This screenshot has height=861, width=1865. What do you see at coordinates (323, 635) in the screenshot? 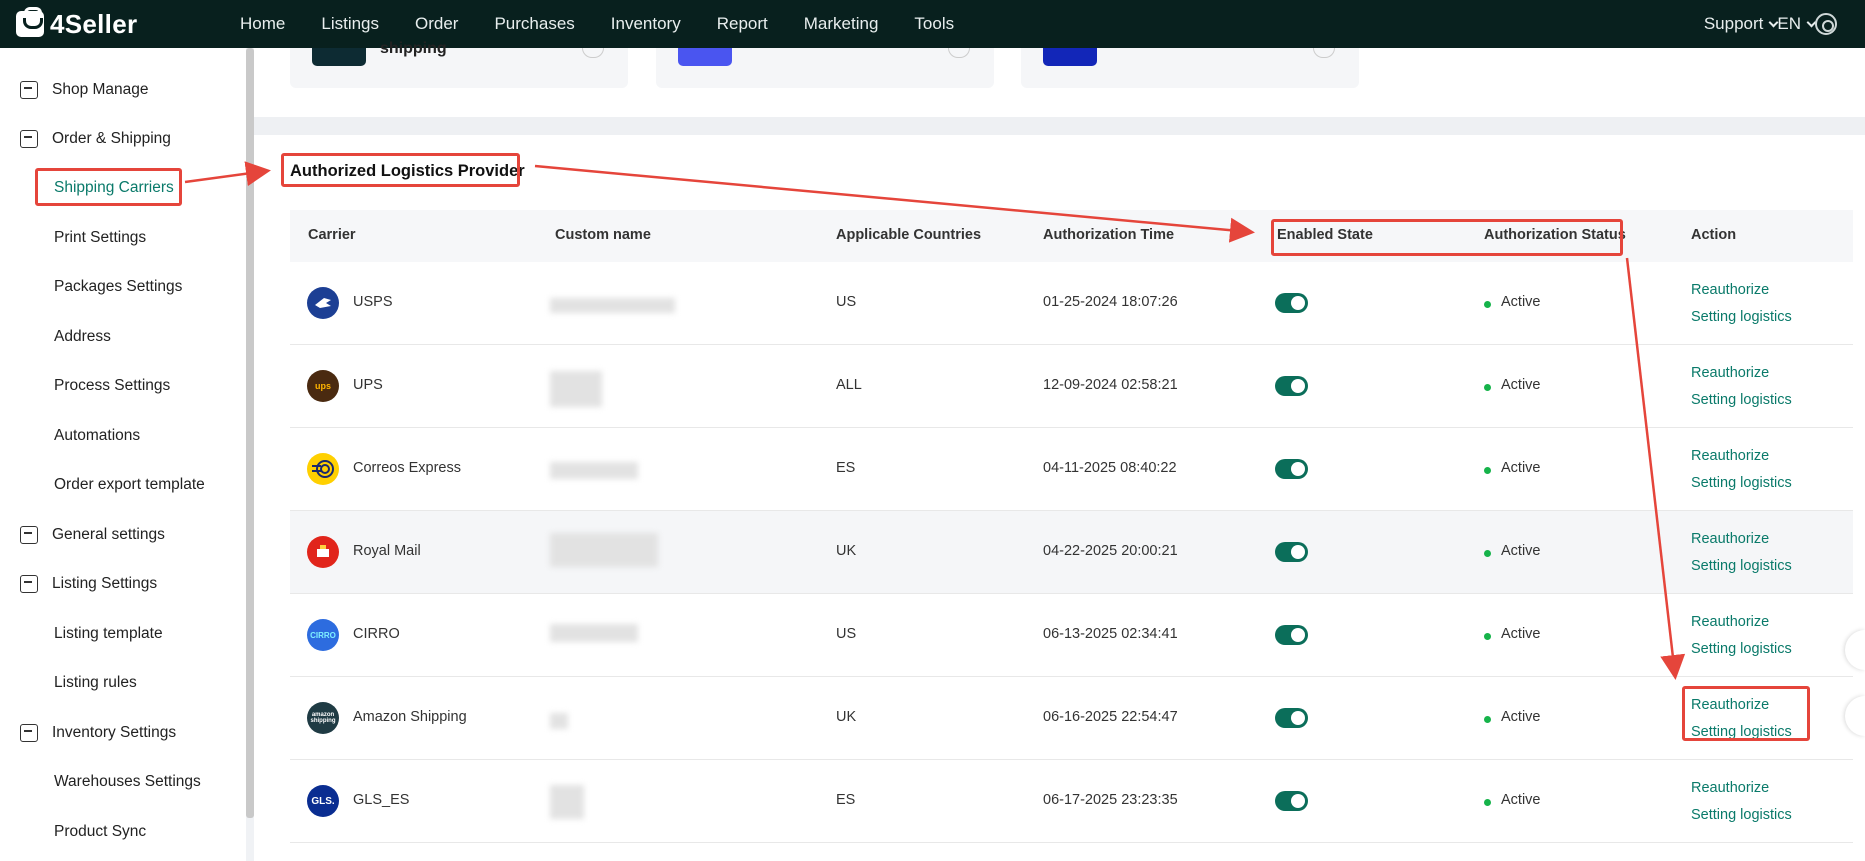
I see `logo-text: CIRRO` at bounding box center [323, 635].